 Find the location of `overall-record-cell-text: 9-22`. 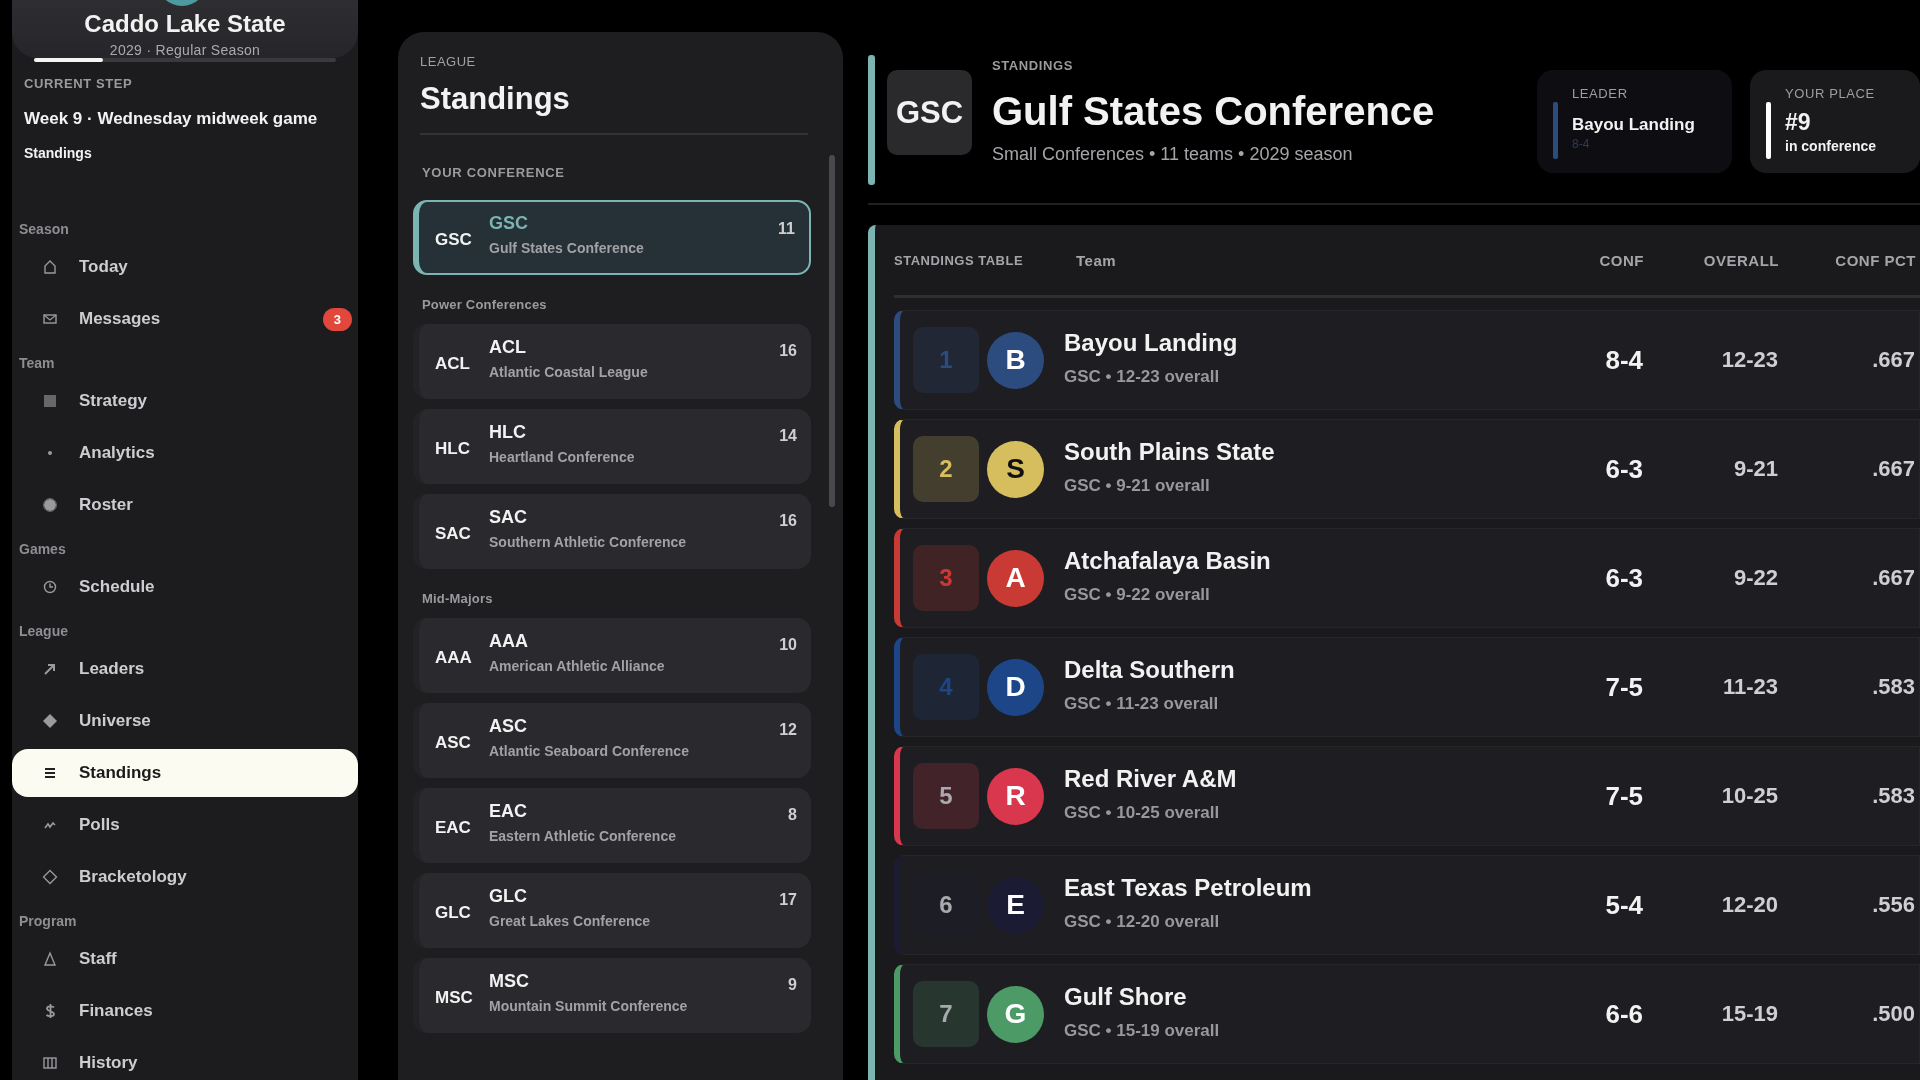

overall-record-cell-text: 9-22 is located at coordinates (1755, 578).